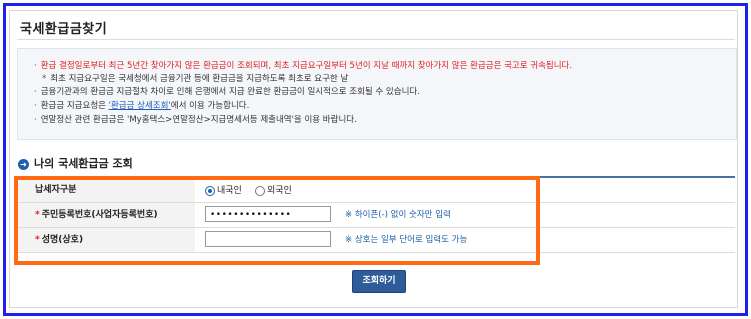 The height and width of the screenshot is (319, 751). What do you see at coordinates (376, 39) in the screenshot?
I see `title-divider` at bounding box center [376, 39].